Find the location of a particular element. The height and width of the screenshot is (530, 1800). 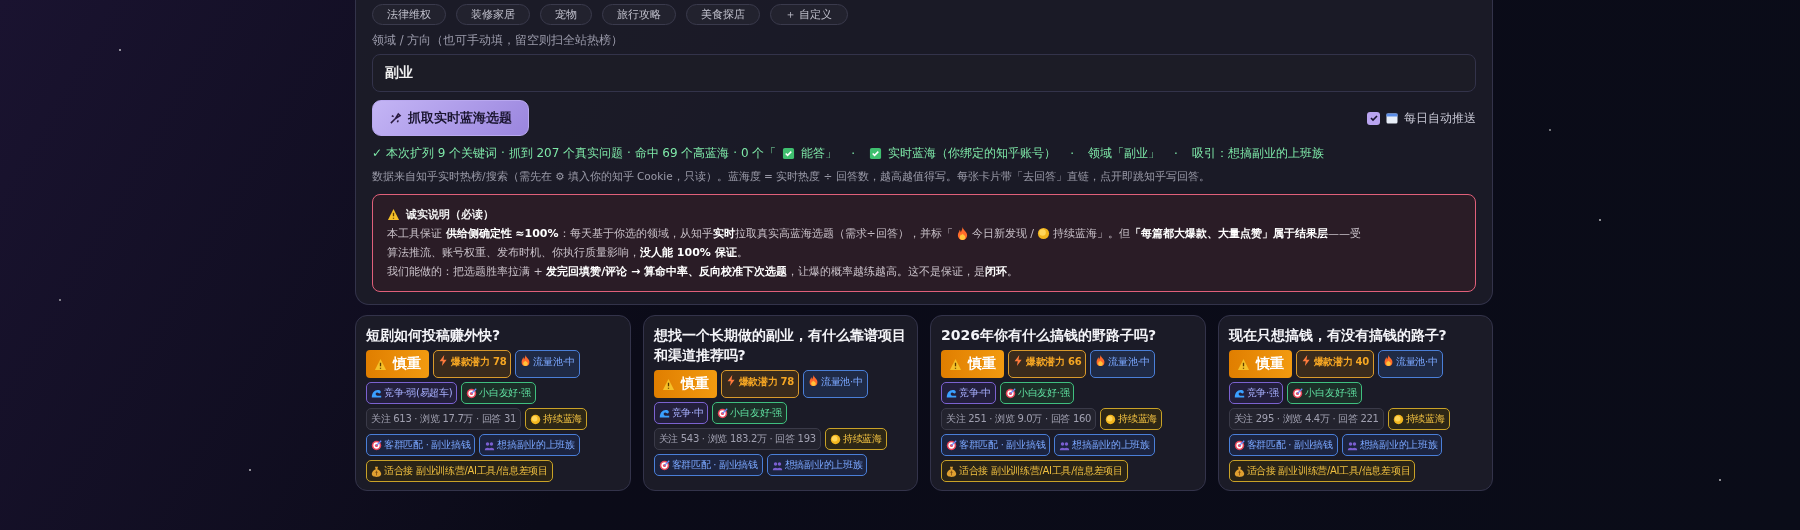

status-text: 吸引：想搞副业的上班族 is located at coordinates (1257, 153).